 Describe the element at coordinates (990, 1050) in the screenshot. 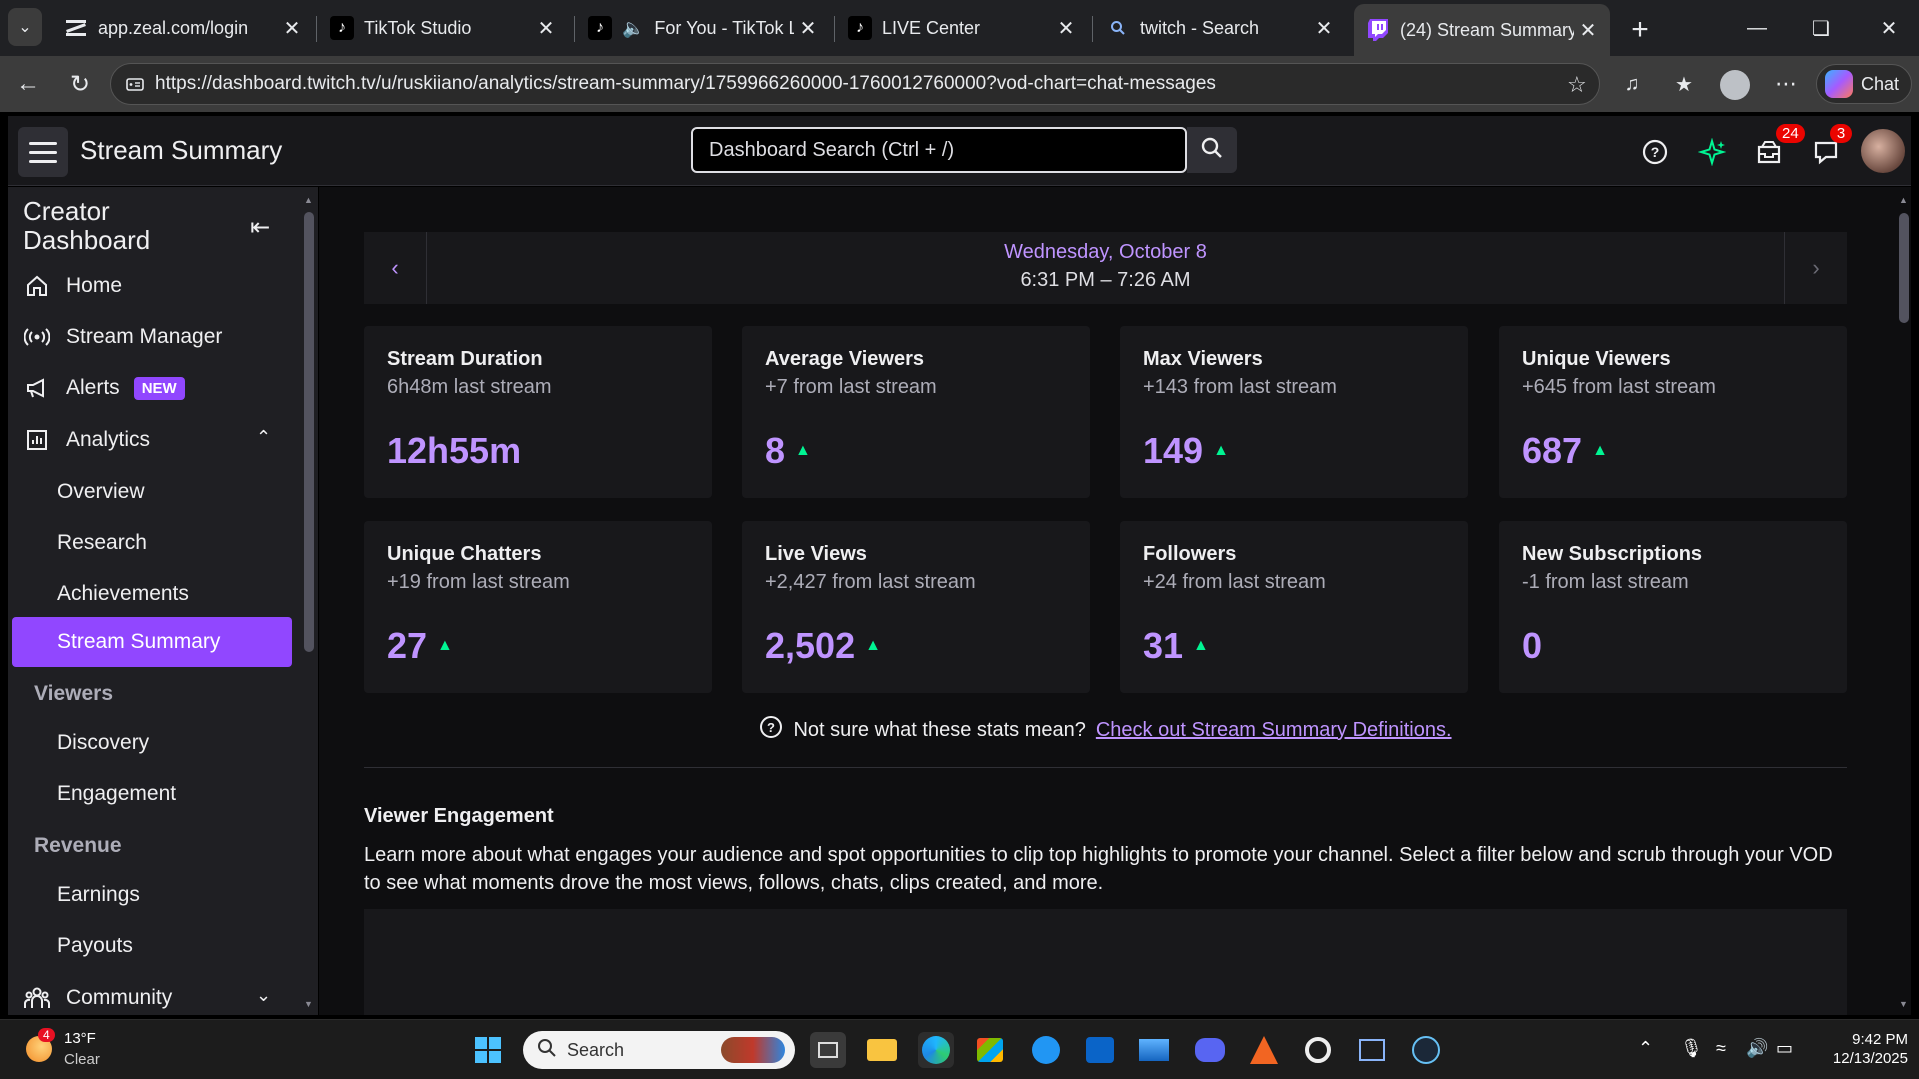

I see `microsoft-store-icon` at that location.